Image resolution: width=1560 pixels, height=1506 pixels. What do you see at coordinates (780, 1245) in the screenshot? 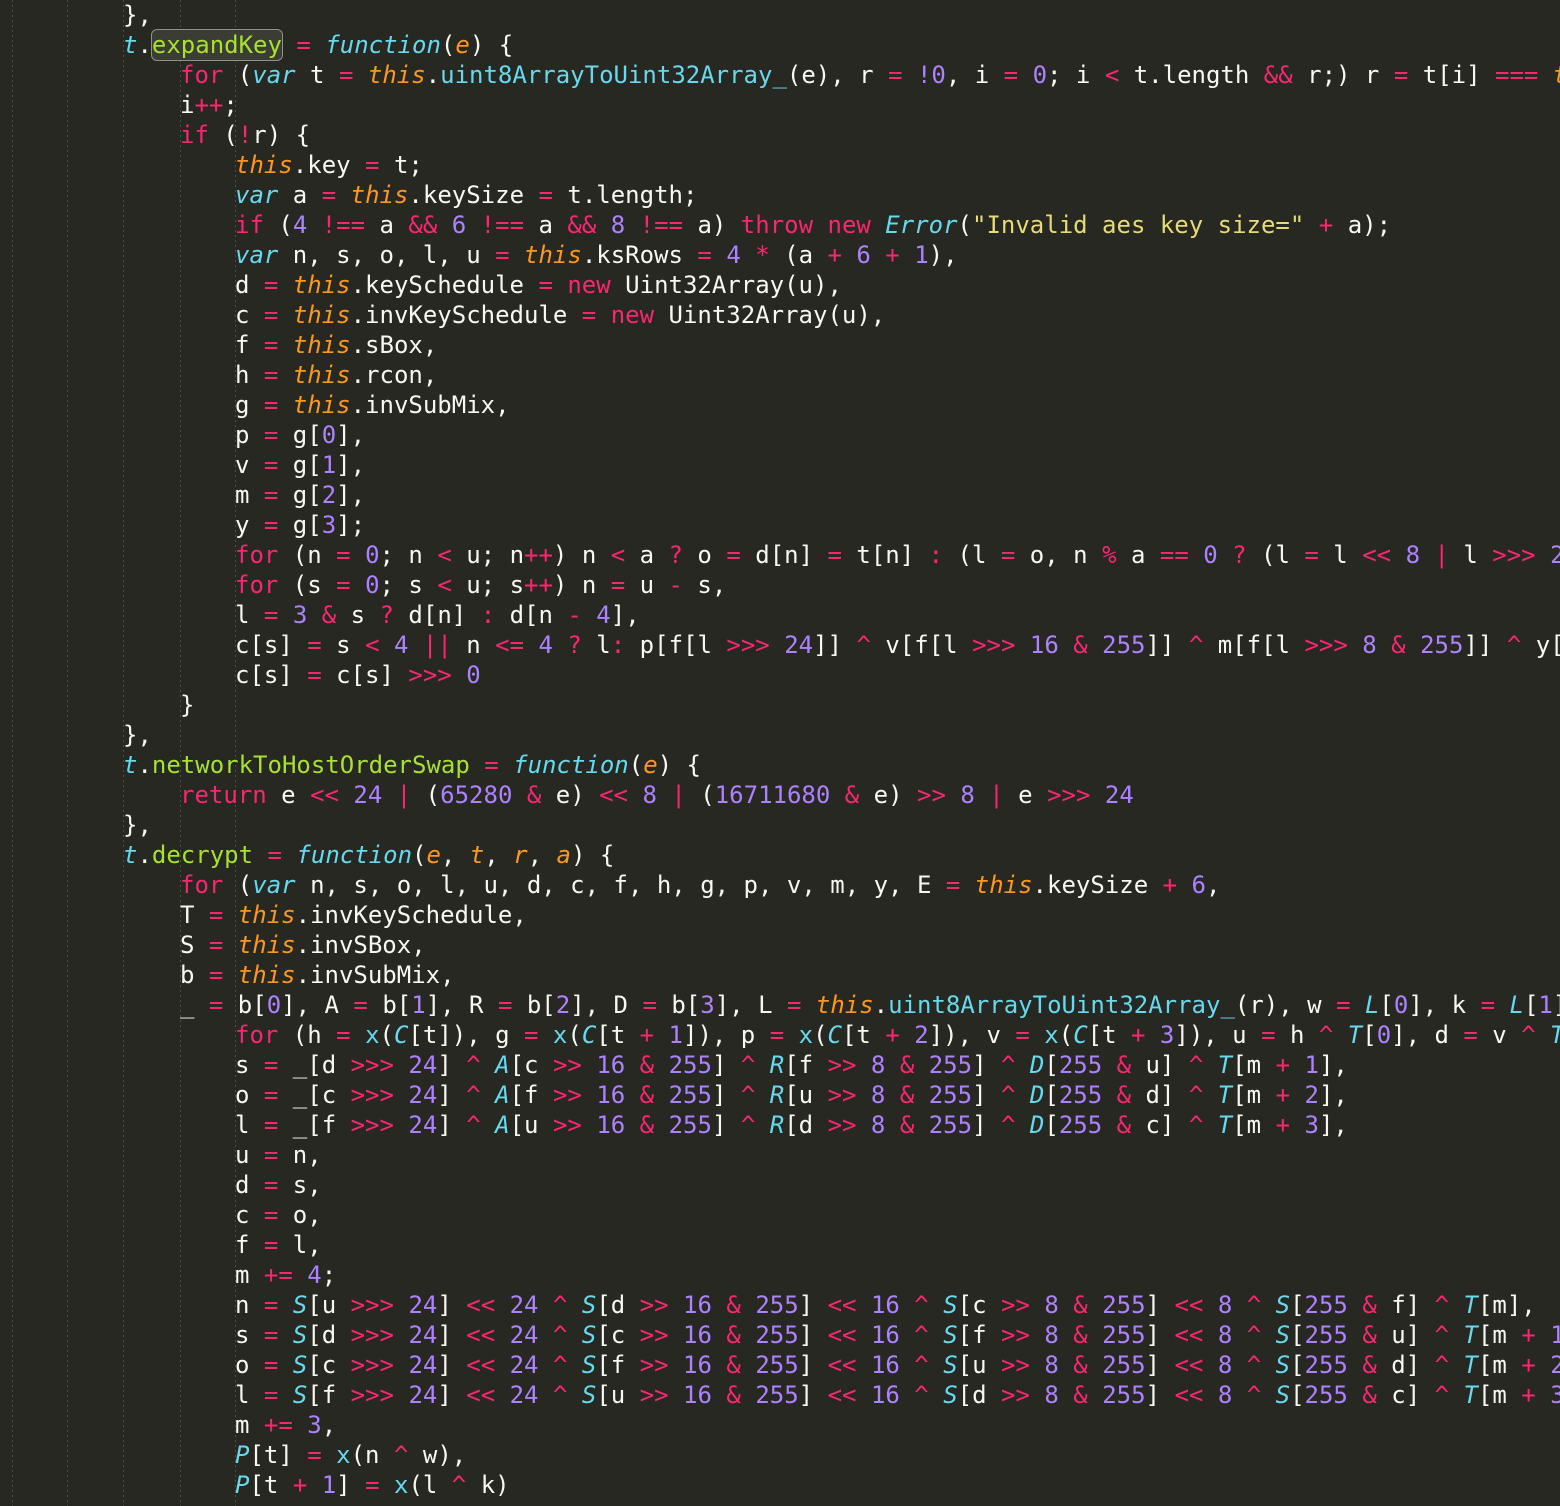
I see `code-line: f = l,` at bounding box center [780, 1245].